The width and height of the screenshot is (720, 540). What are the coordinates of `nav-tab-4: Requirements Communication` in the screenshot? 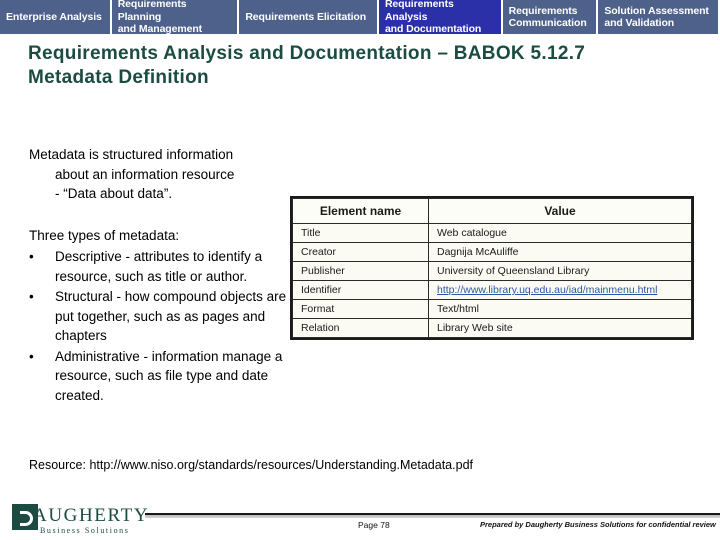 It's located at (549, 17).